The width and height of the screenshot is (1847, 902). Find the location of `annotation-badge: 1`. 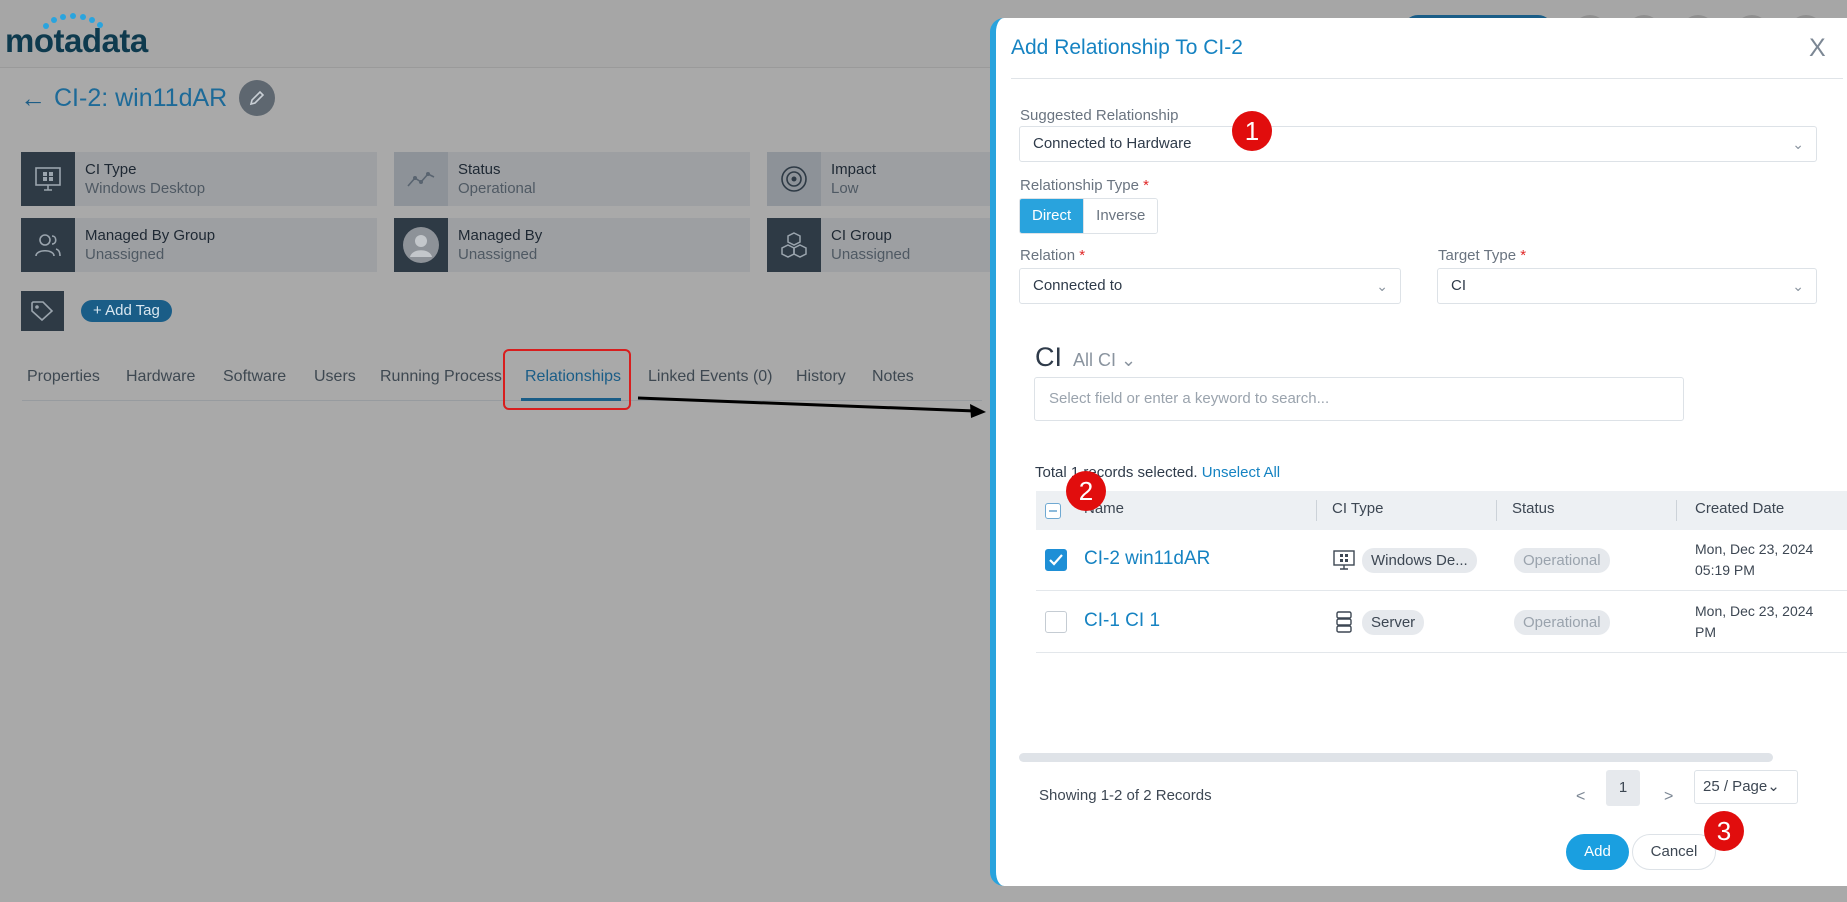

annotation-badge: 1 is located at coordinates (1252, 131).